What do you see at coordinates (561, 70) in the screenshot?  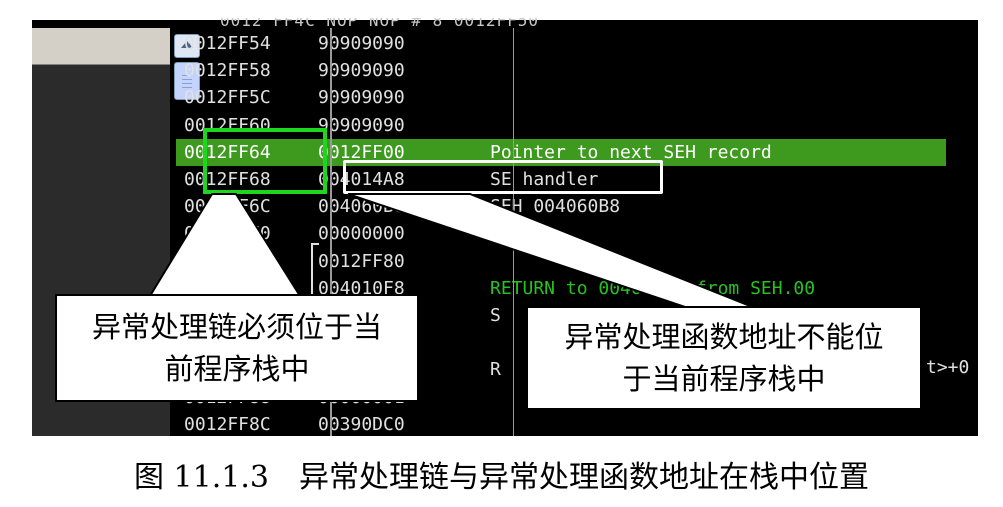 I see `stack-row: 0012FF58 90909090` at bounding box center [561, 70].